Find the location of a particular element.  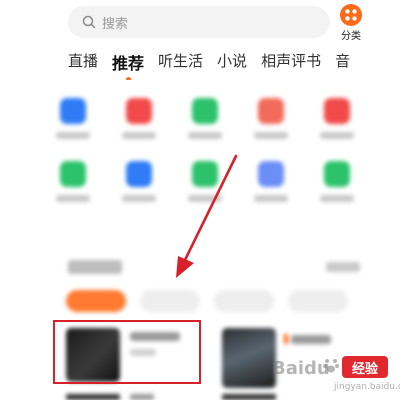

paw-icon is located at coordinates (331, 366).